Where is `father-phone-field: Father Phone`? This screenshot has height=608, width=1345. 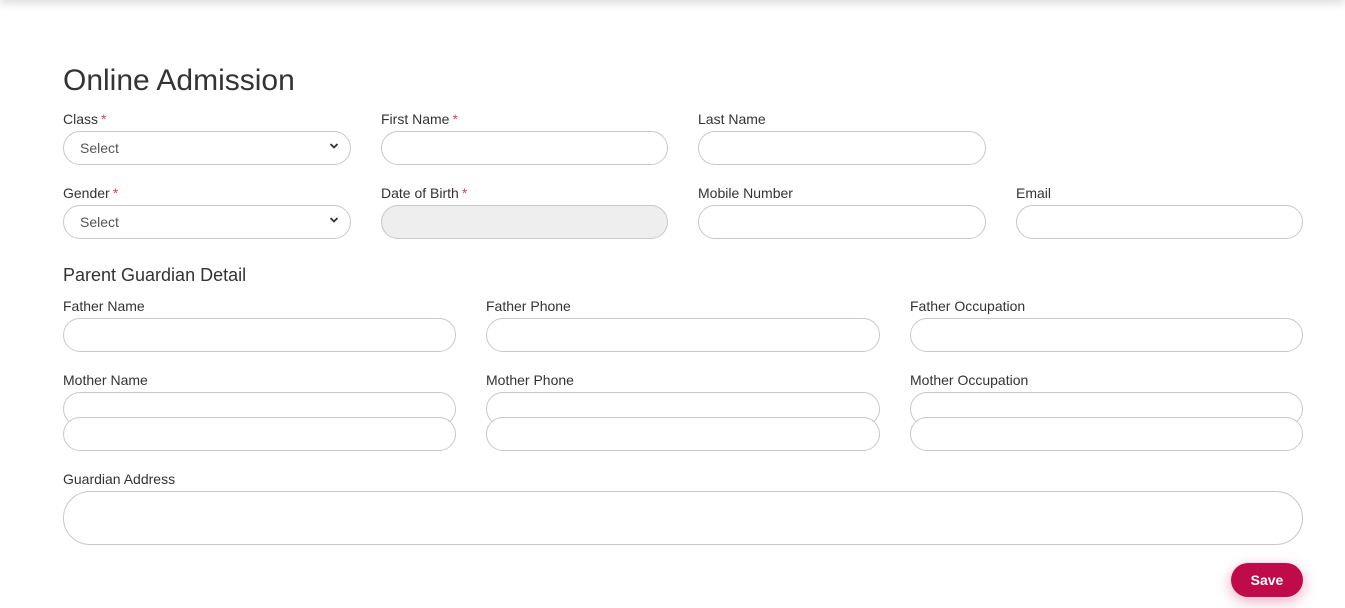
father-phone-field: Father Phone is located at coordinates (683, 325).